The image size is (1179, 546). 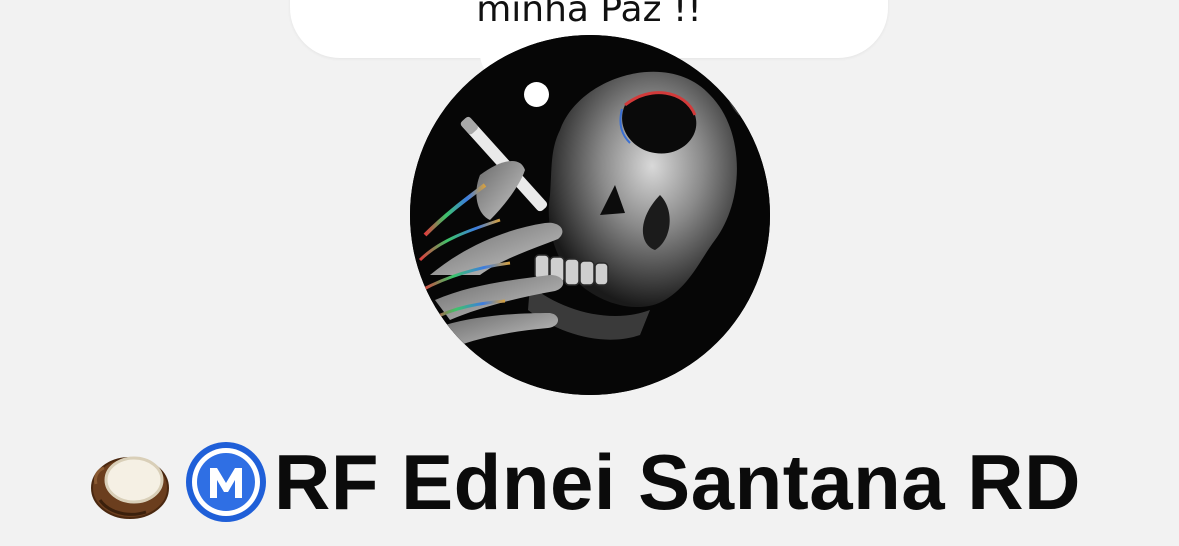 I want to click on note-bubble-tail-small, so click(x=536, y=94).